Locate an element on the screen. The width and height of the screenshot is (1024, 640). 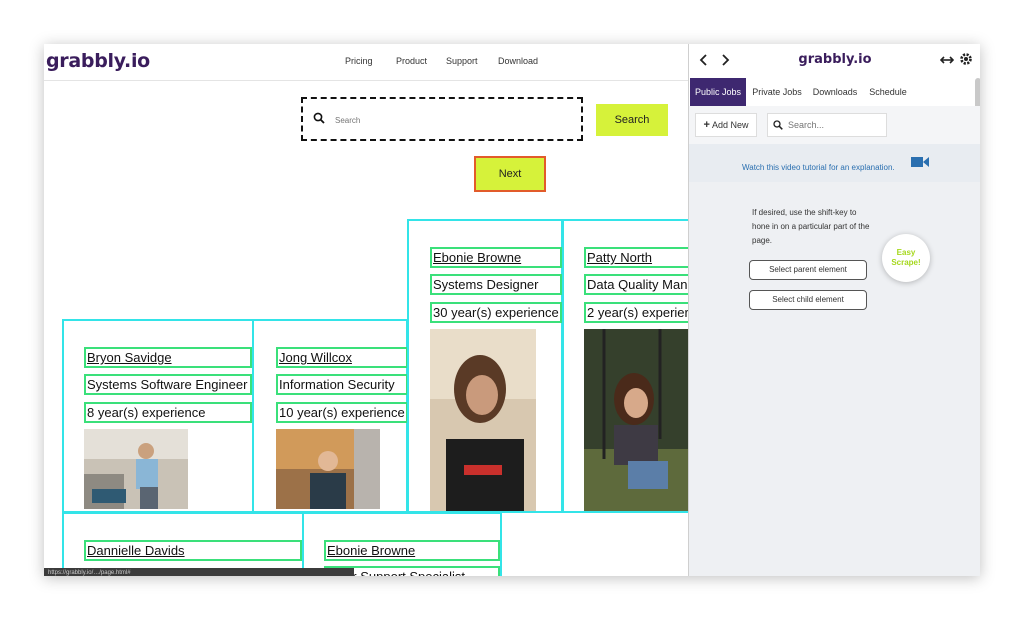
tab-public-jobs: Public Jobs is located at coordinates (718, 92).